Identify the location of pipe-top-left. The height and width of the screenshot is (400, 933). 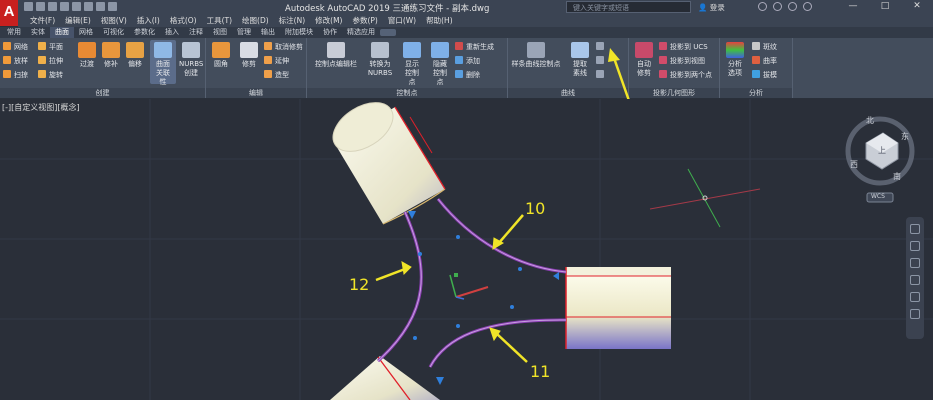
(385, 162).